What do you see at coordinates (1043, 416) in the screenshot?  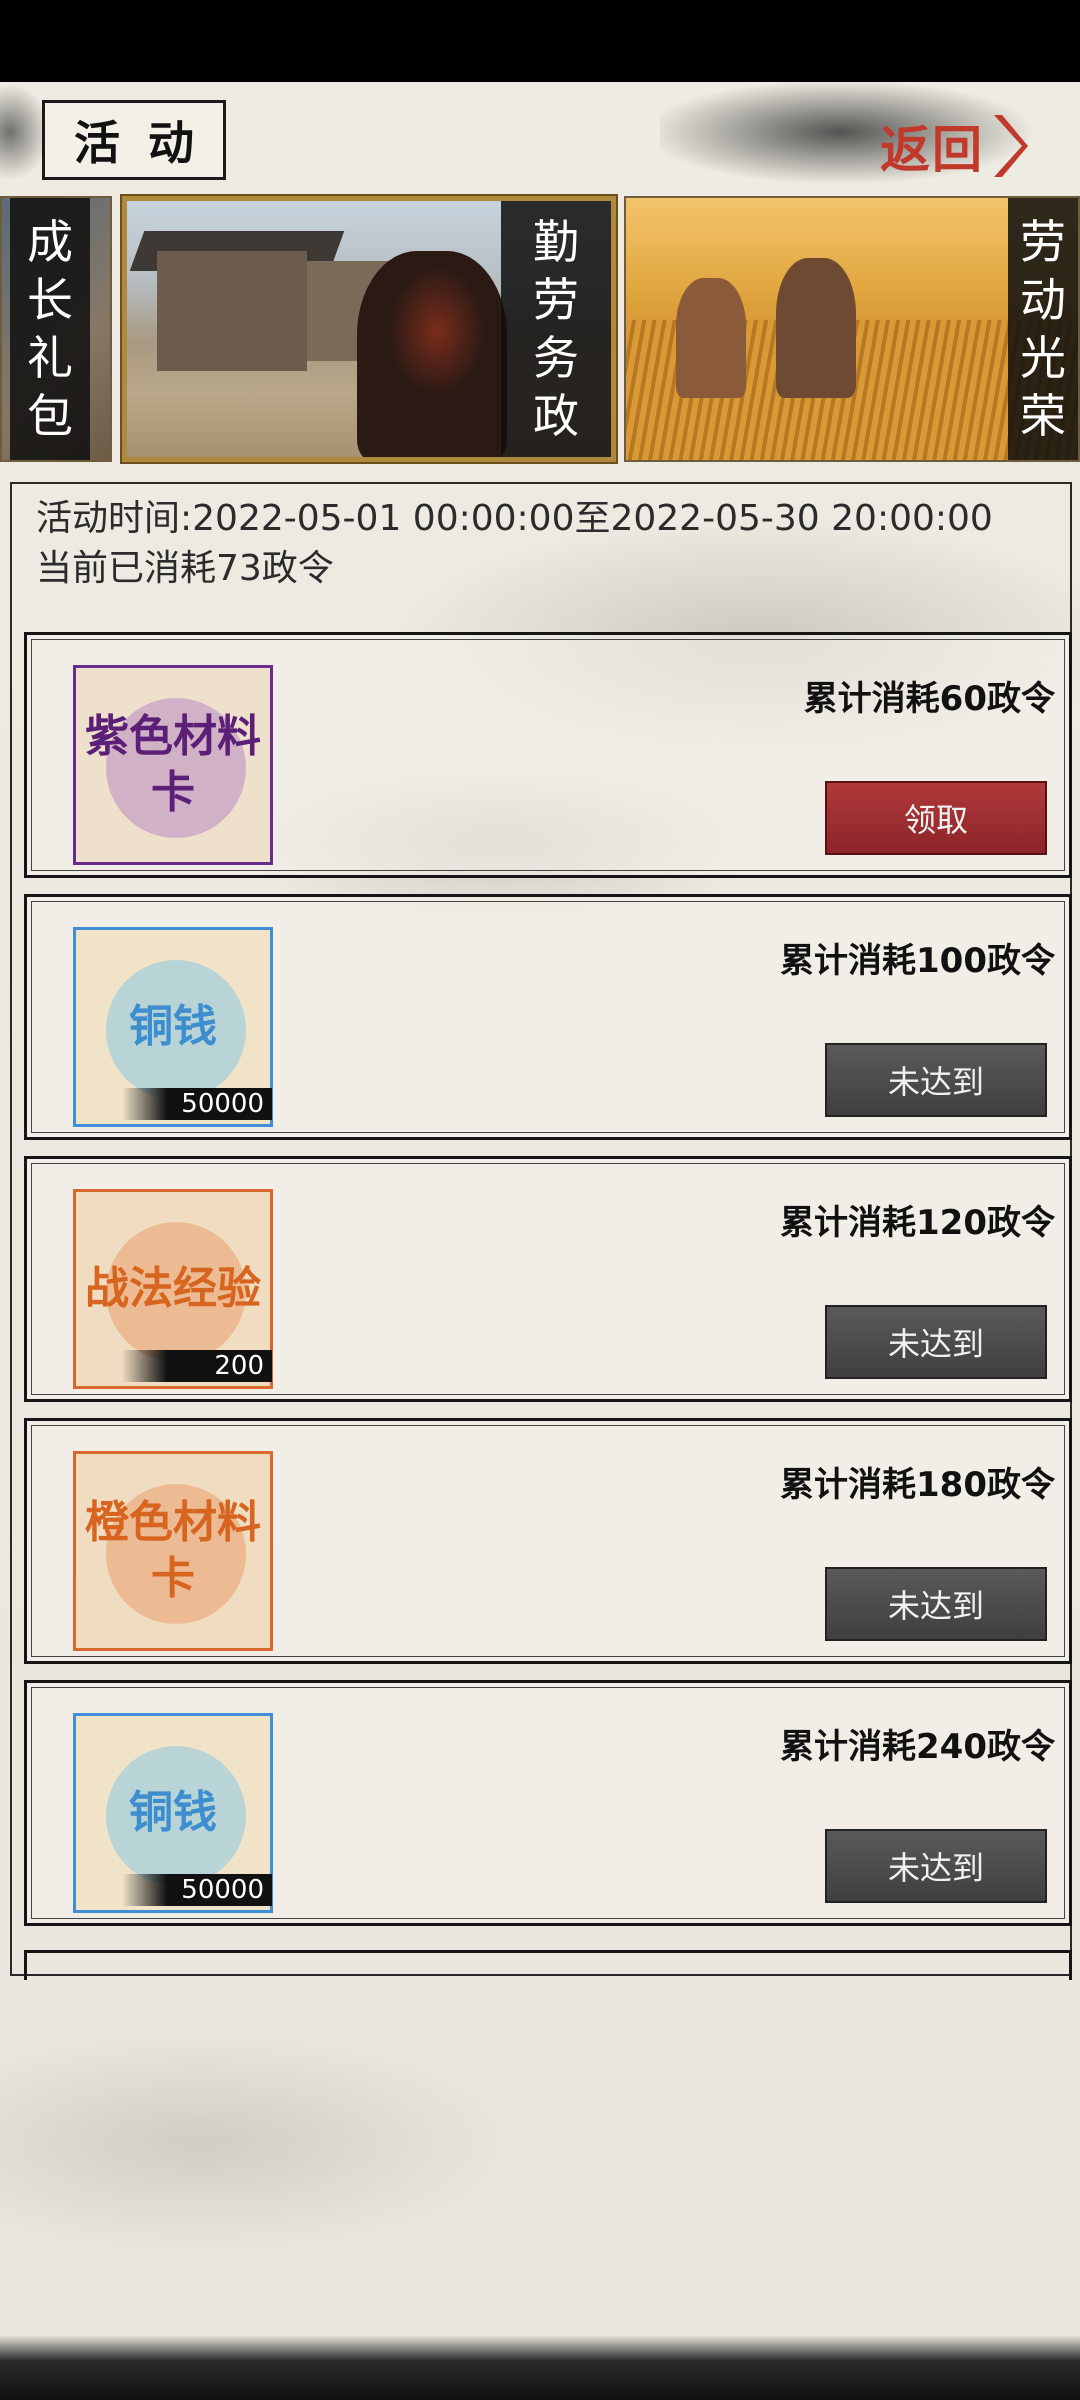 I see `tab-label-char: 荣` at bounding box center [1043, 416].